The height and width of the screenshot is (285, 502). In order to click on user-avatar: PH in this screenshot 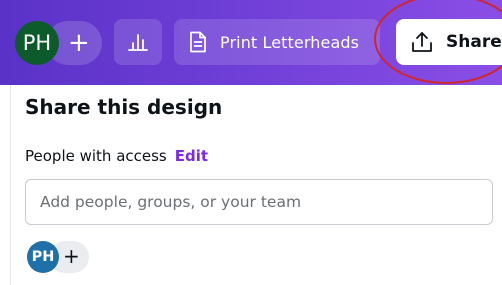, I will do `click(37, 43)`.